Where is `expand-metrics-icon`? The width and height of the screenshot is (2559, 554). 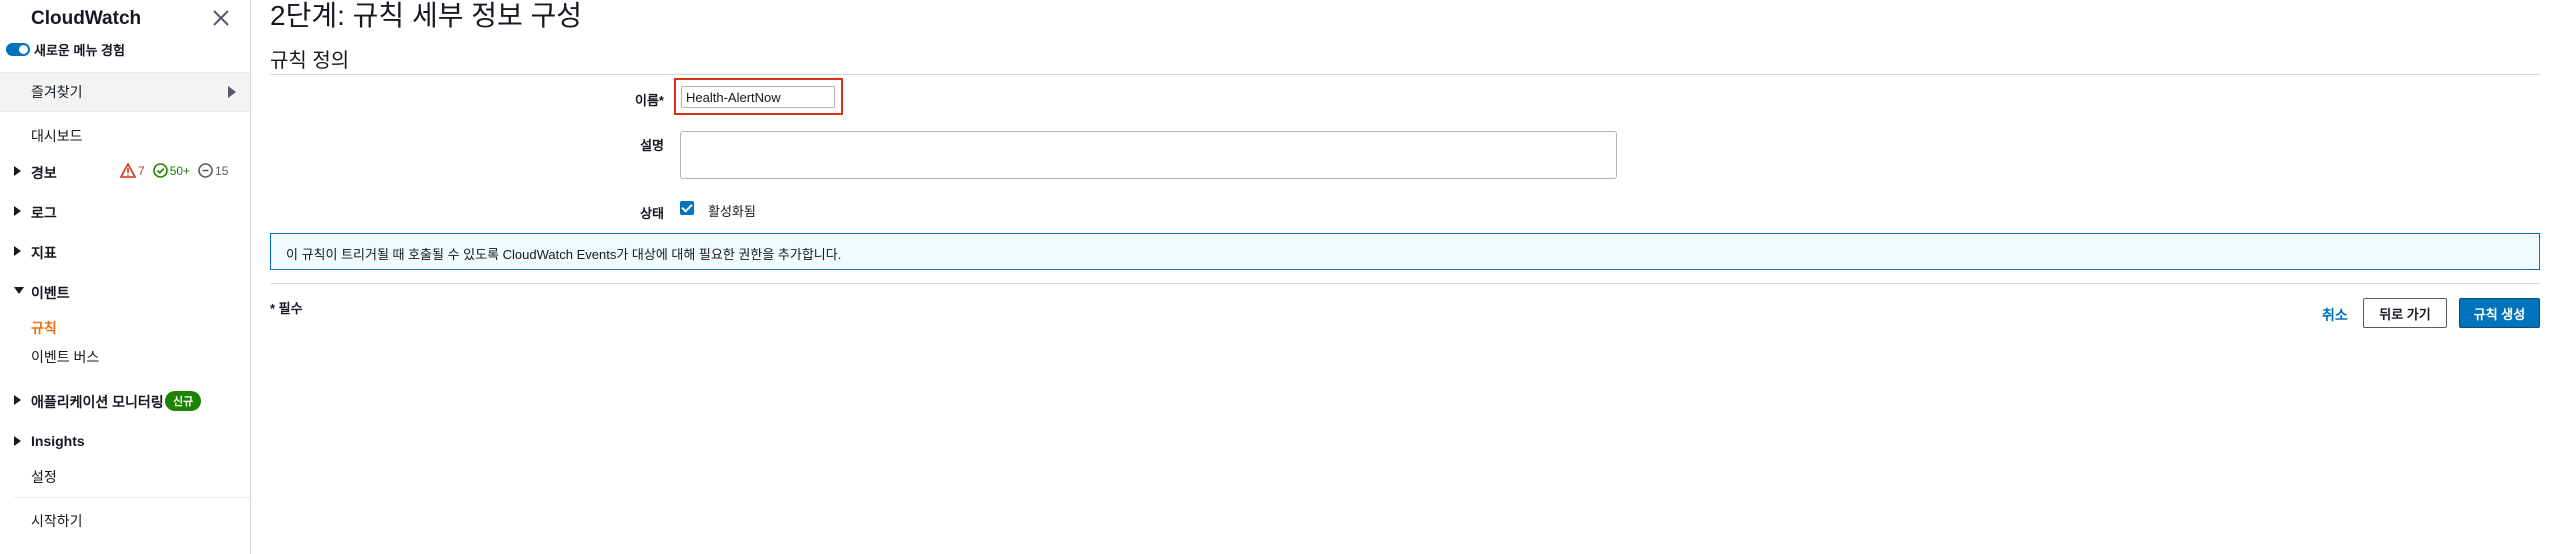
expand-metrics-icon is located at coordinates (17, 251).